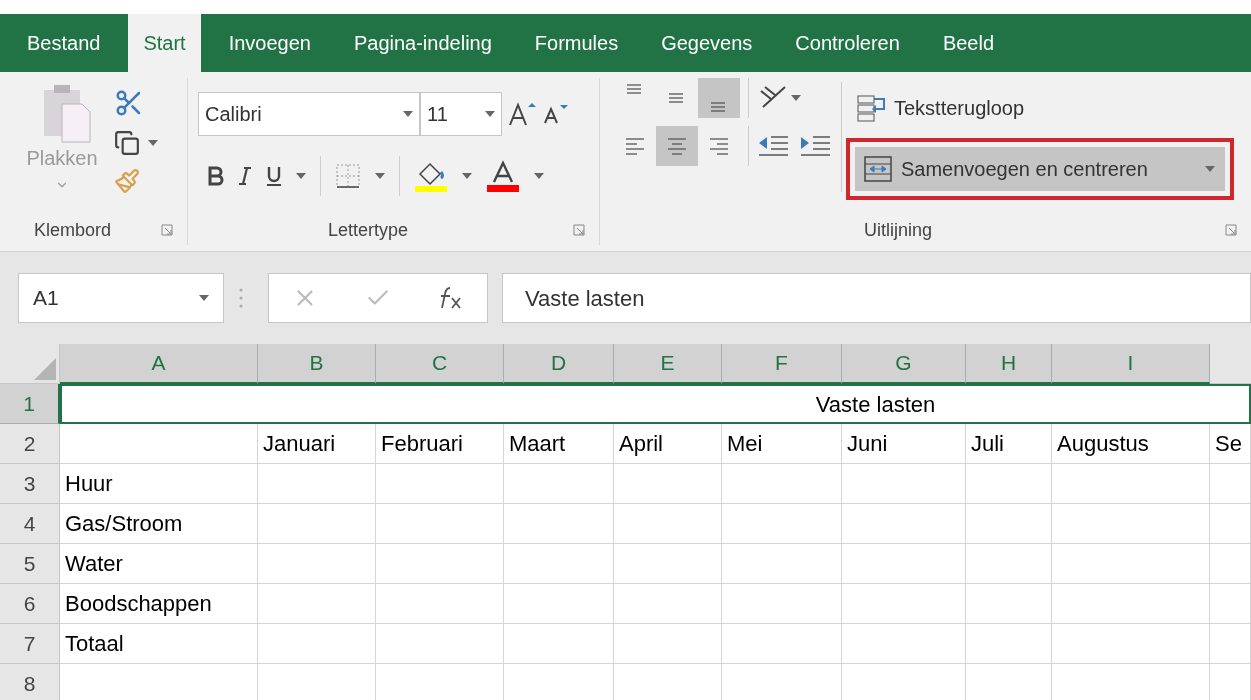  Describe the element at coordinates (1009, 444) in the screenshot. I see `table-cell: Juli` at that location.